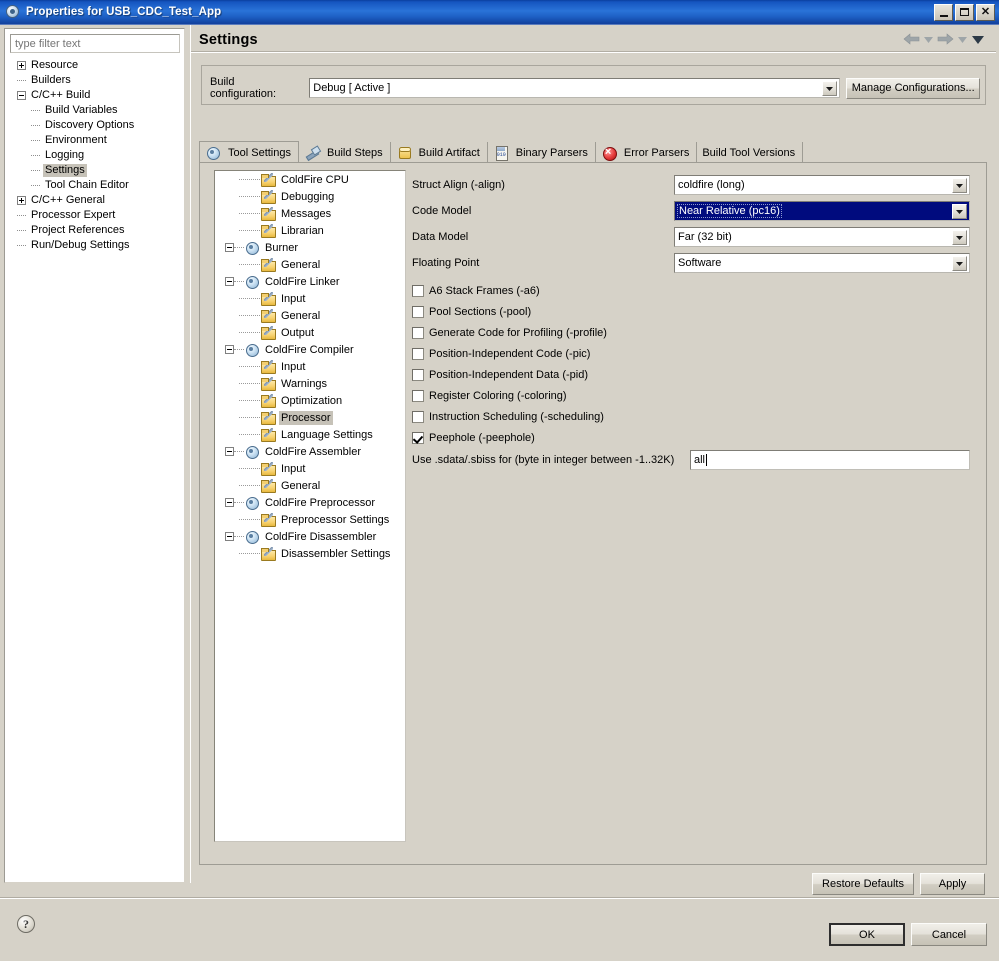 Image resolution: width=999 pixels, height=961 pixels. Describe the element at coordinates (321, 536) in the screenshot. I see `tool-tree-item-label: ColdFire Disassembler` at that location.